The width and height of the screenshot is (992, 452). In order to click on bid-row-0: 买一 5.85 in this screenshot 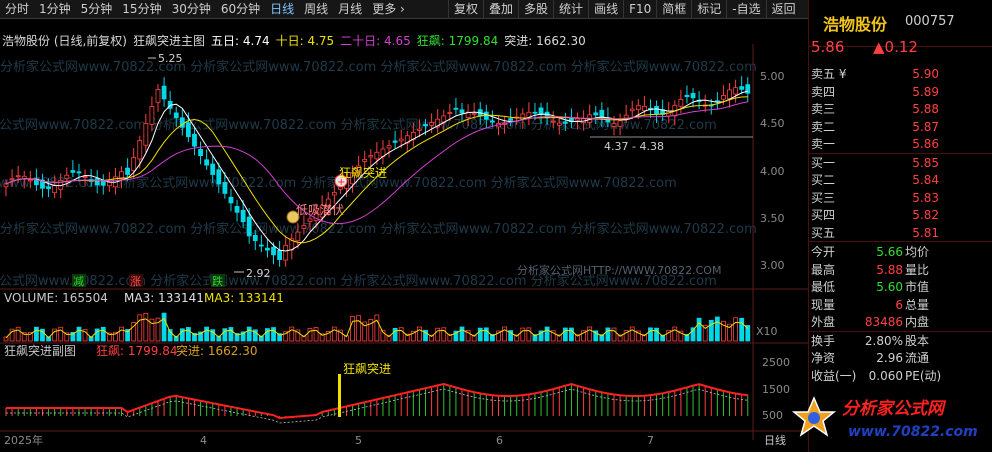, I will do `click(875, 162)`.